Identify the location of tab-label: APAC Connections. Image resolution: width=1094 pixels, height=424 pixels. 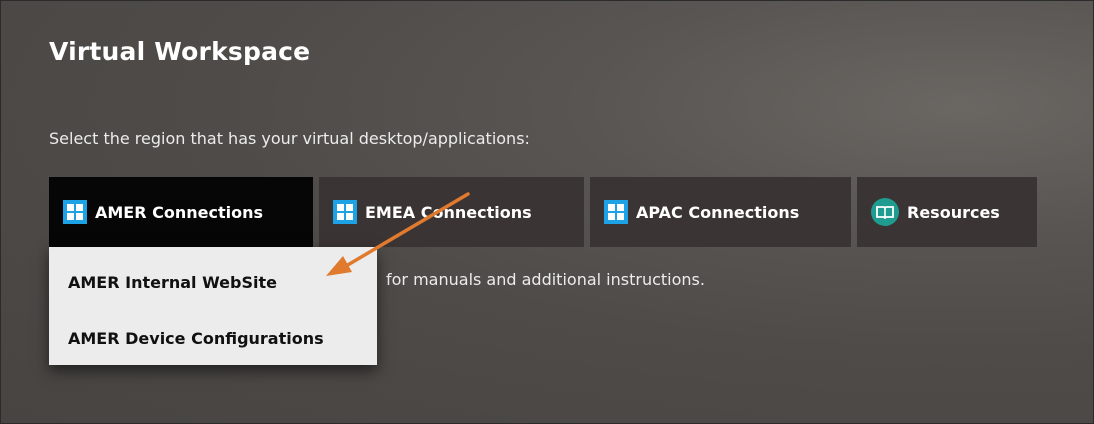
(718, 212).